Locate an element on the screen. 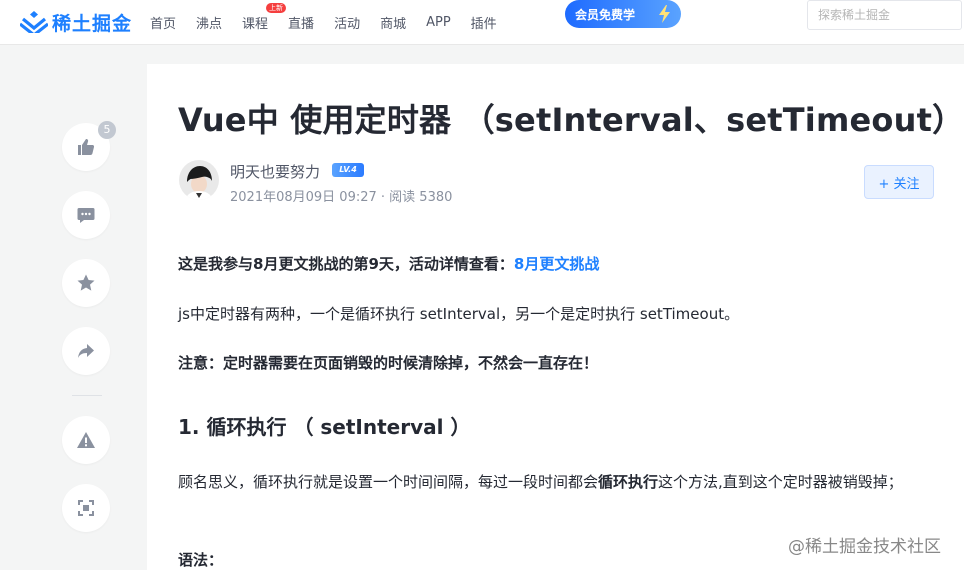  author-level-badge: LV.4 is located at coordinates (348, 170).